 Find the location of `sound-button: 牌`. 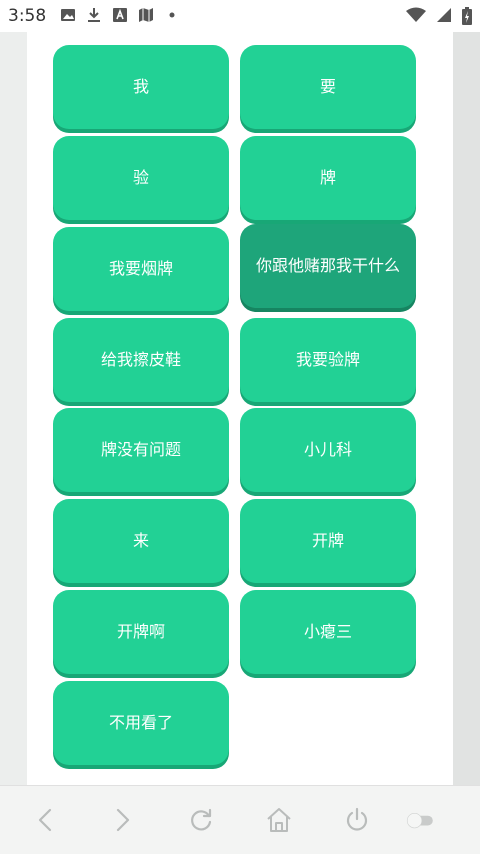

sound-button: 牌 is located at coordinates (328, 178).